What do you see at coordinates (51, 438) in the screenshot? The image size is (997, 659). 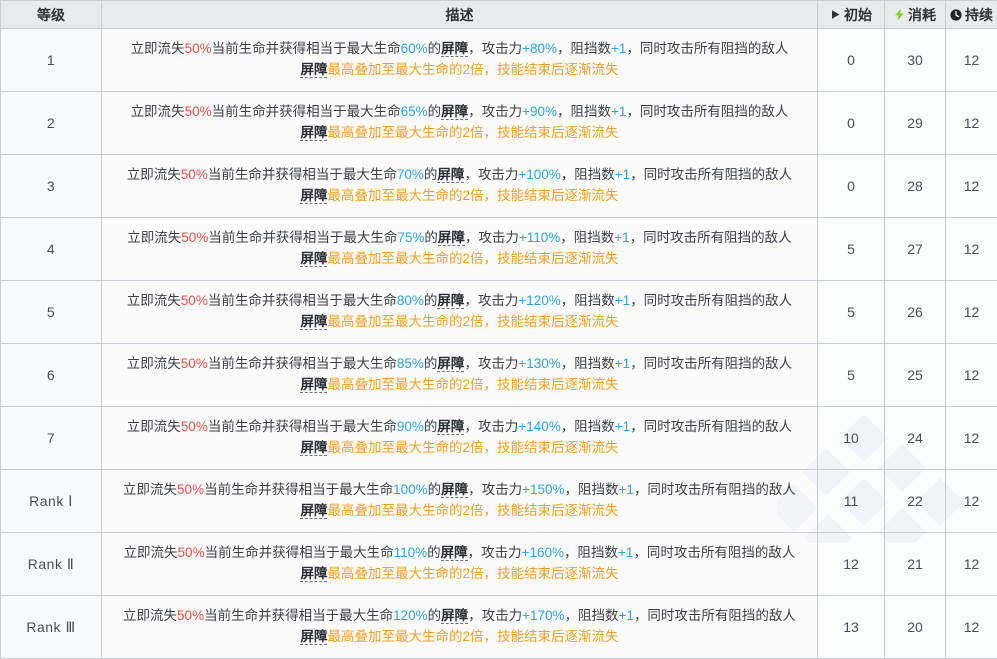 I see `cell-level: 7` at bounding box center [51, 438].